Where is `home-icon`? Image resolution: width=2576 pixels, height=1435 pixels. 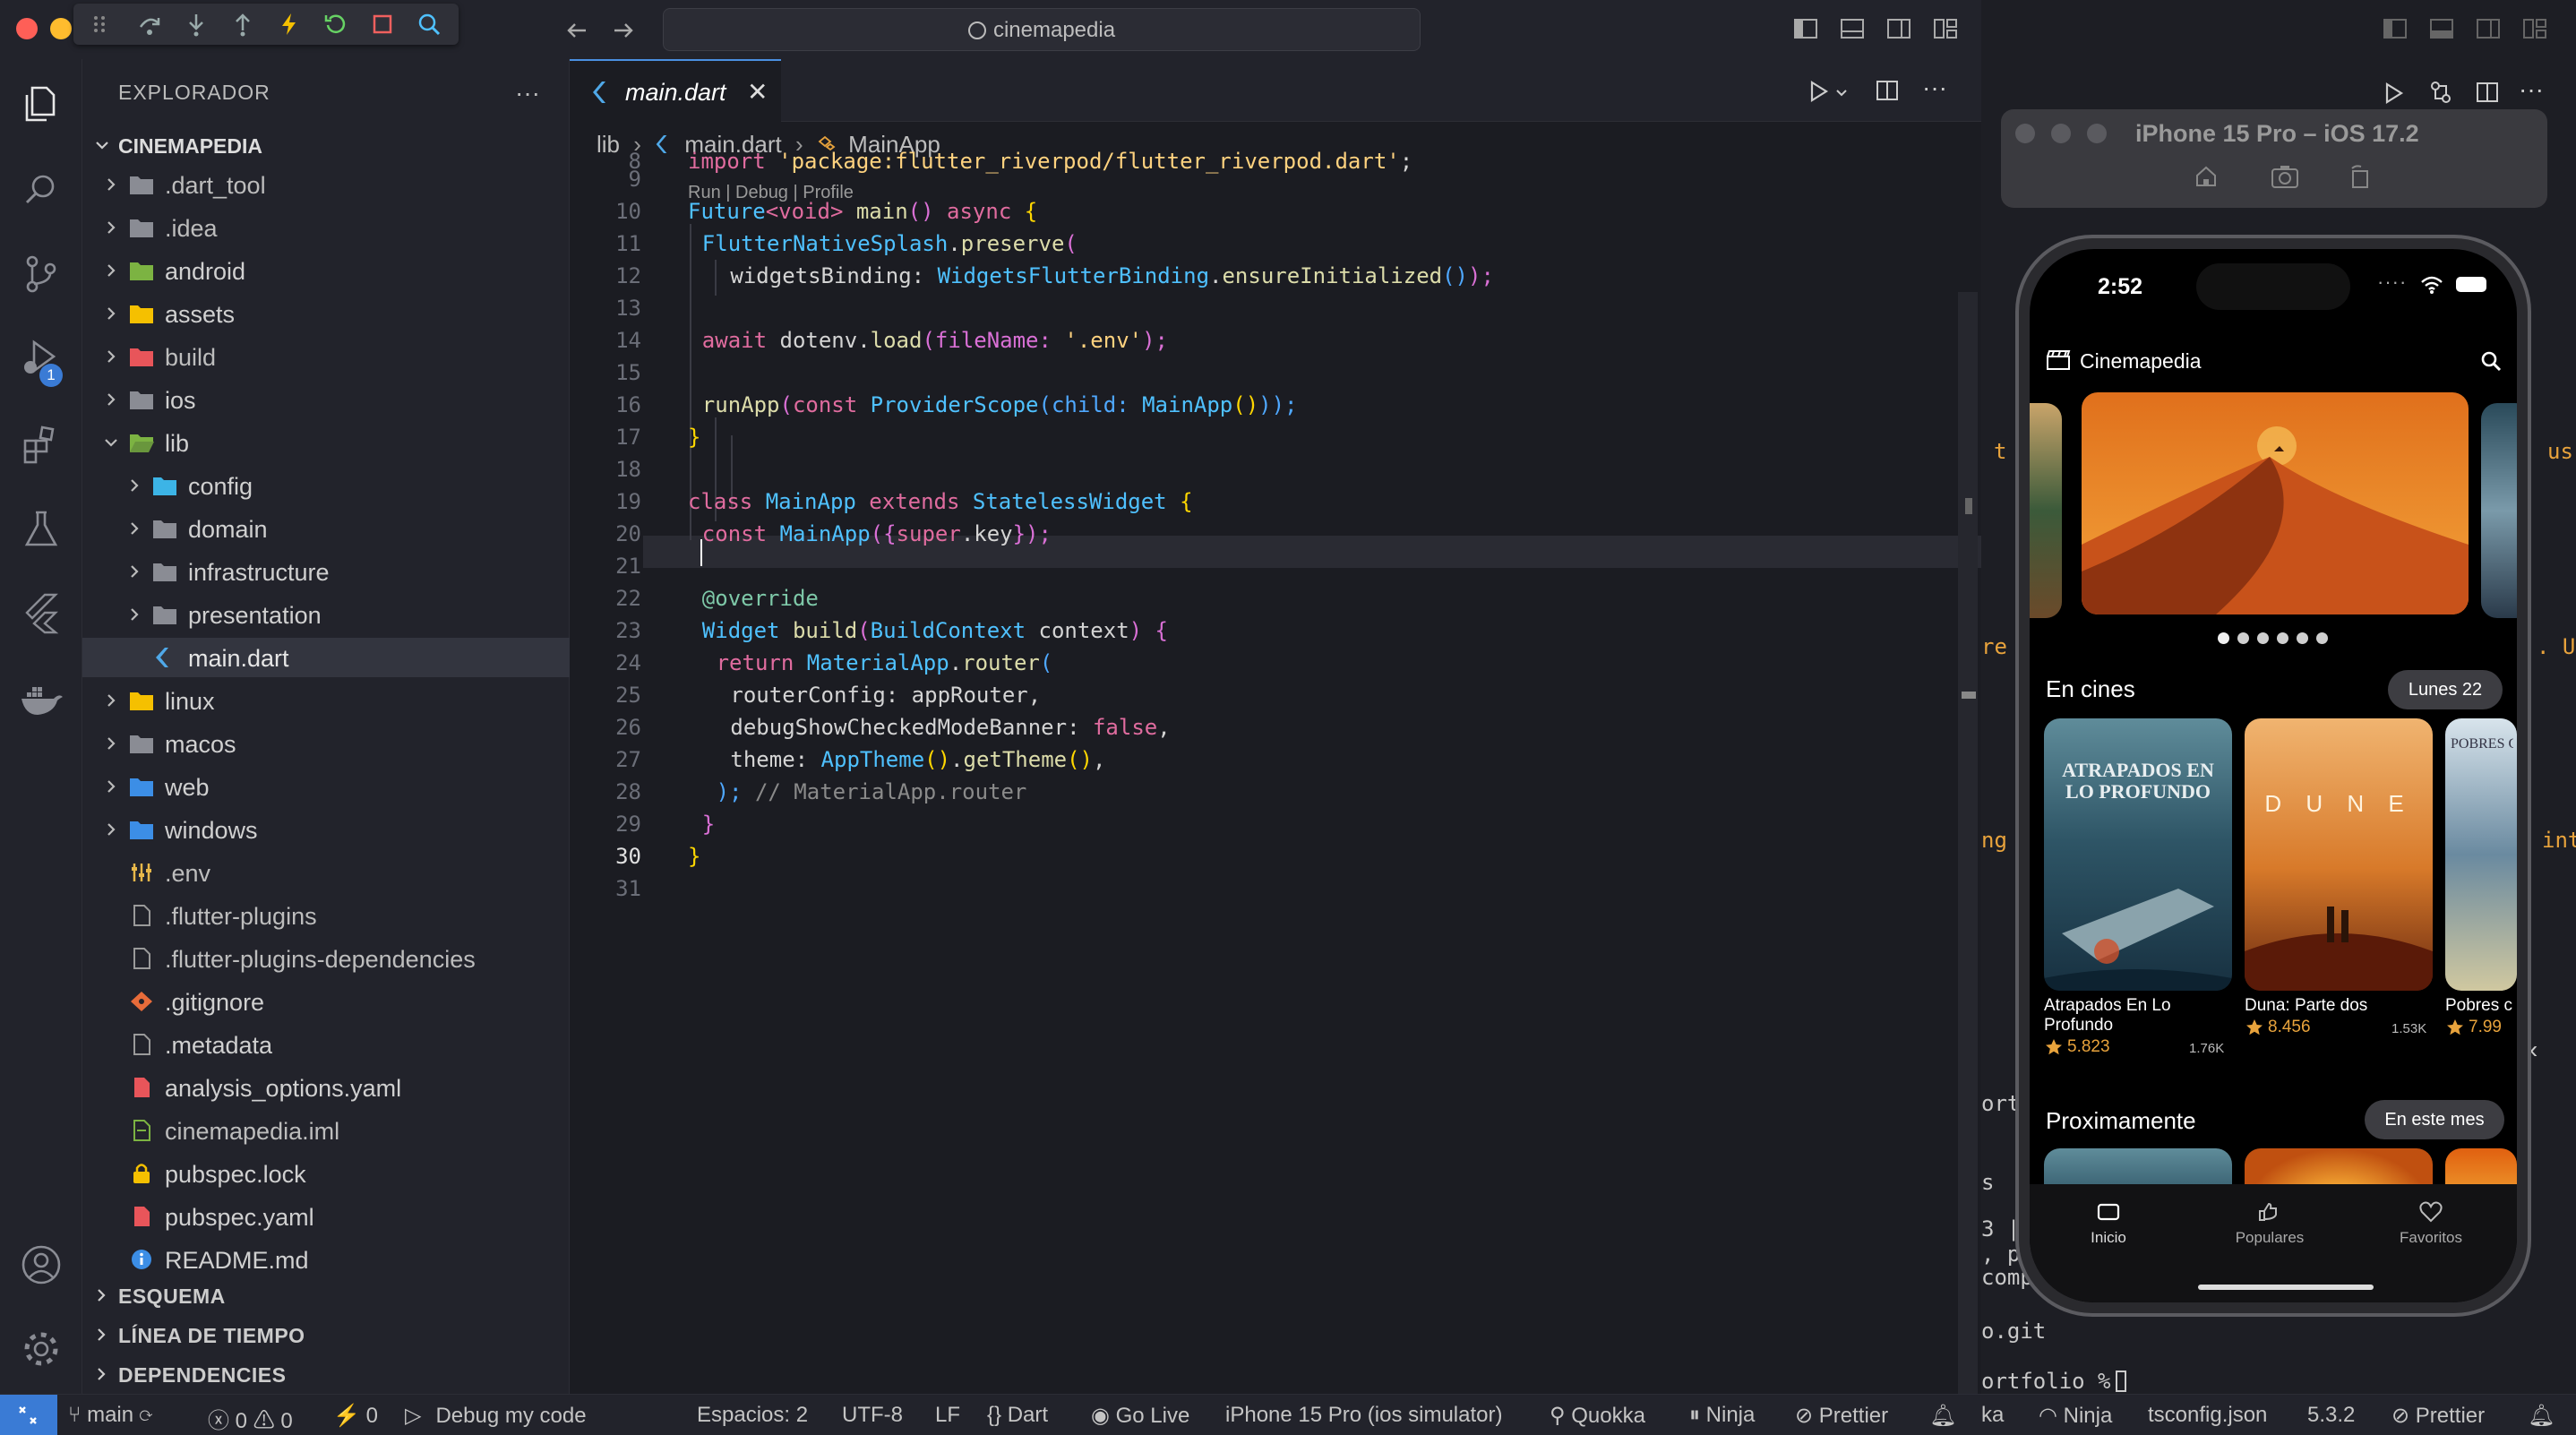 home-icon is located at coordinates (2206, 176).